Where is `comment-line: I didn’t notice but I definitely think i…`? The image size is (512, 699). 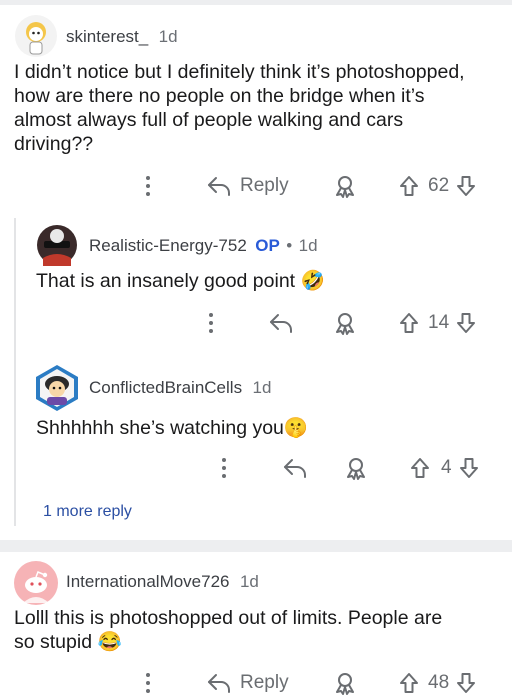 comment-line: I didn’t notice but I definitely think i… is located at coordinates (239, 72).